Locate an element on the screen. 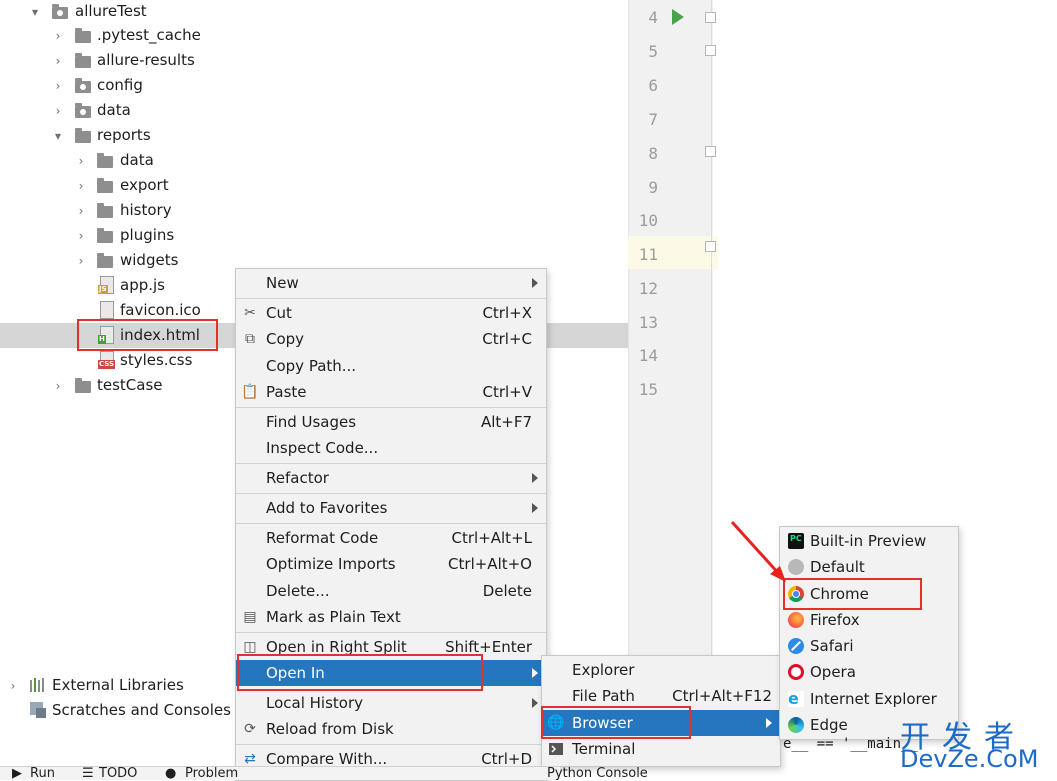 The width and height of the screenshot is (1057, 781). globe-icon is located at coordinates (796, 567).